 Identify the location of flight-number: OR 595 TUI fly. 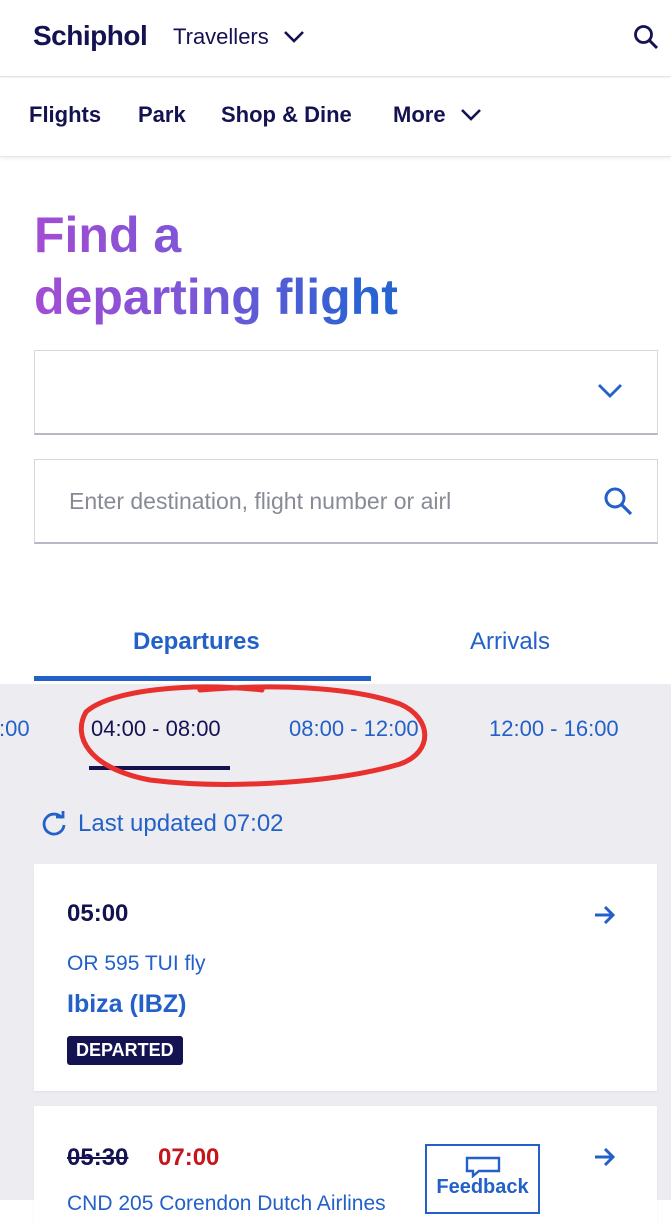
(136, 963).